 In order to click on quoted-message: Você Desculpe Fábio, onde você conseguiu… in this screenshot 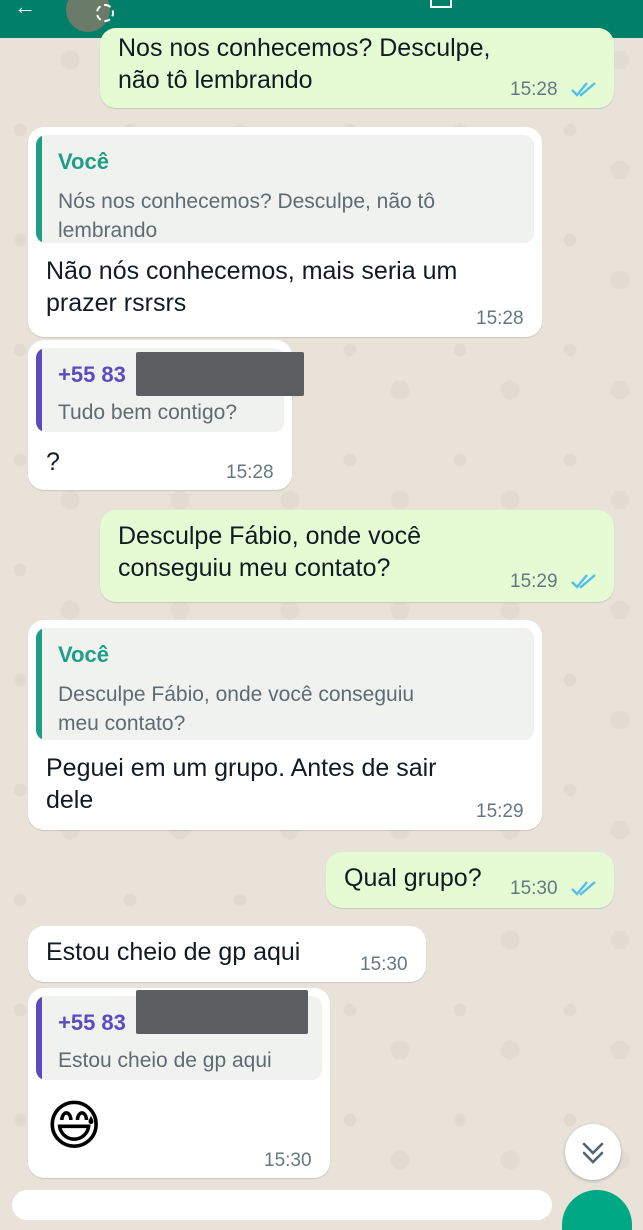, I will do `click(285, 684)`.